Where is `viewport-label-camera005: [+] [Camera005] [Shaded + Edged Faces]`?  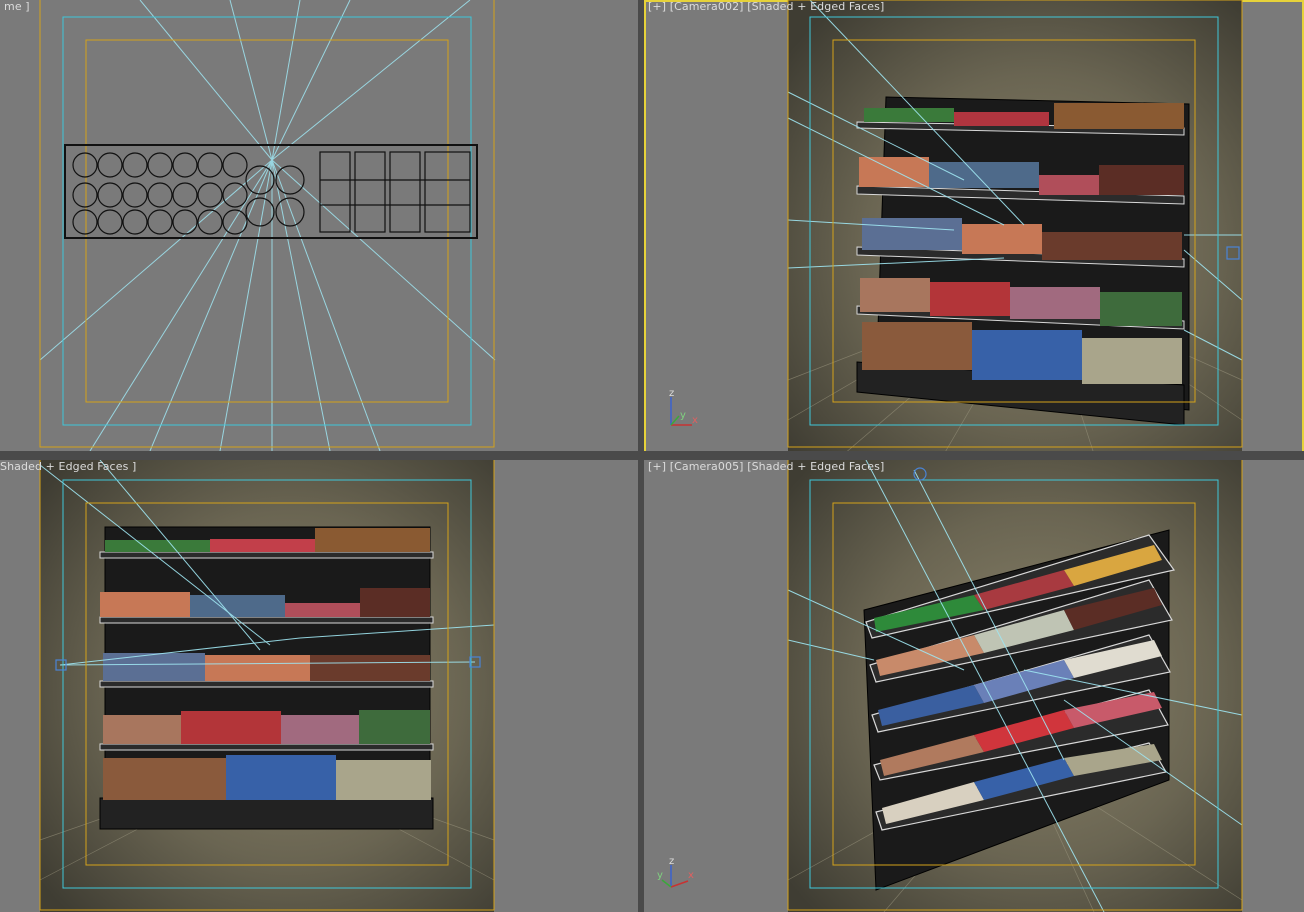 viewport-label-camera005: [+] [Camera005] [Shaded + Edged Faces] is located at coordinates (766, 466).